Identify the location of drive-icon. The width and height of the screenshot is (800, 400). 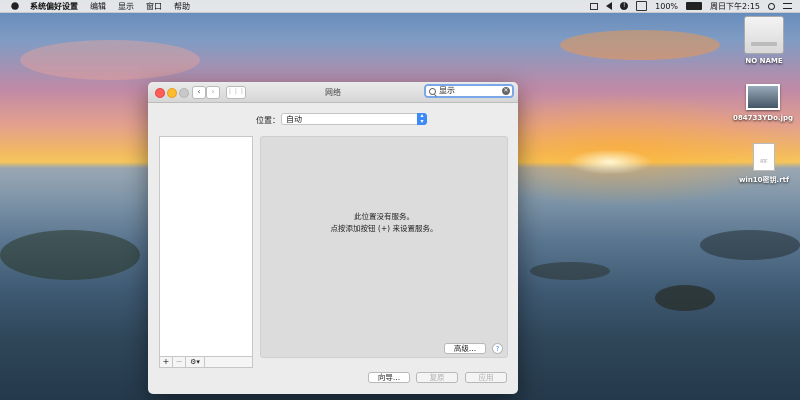
(764, 35).